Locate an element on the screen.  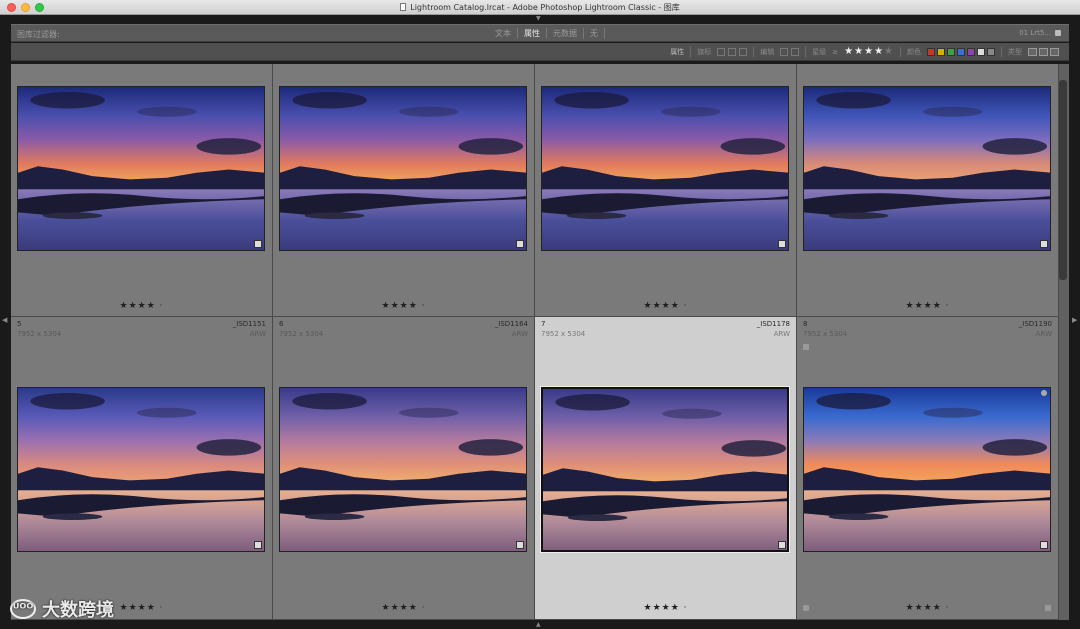
virtual-copy-icon is located at coordinates (1043, 51).